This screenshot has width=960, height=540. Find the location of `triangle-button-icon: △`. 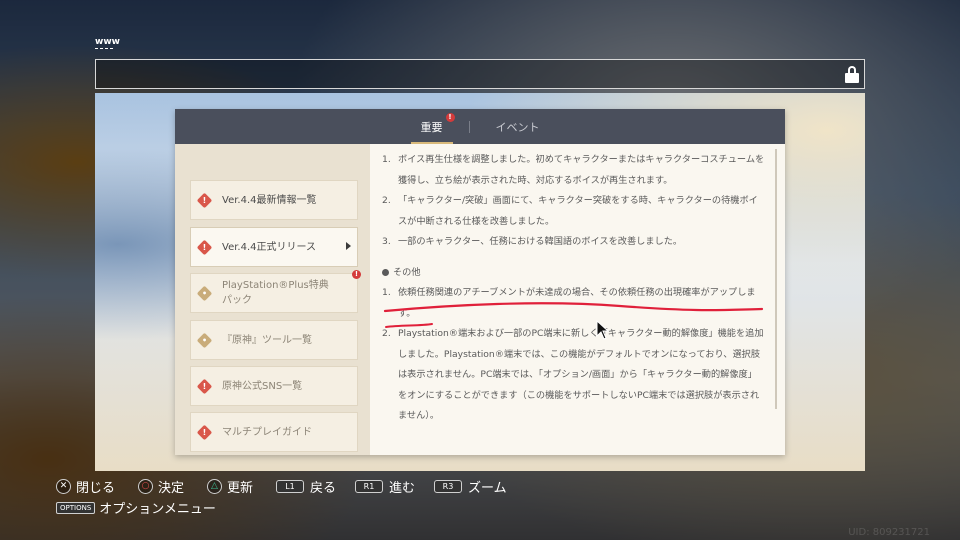

triangle-button-icon: △ is located at coordinates (214, 486).